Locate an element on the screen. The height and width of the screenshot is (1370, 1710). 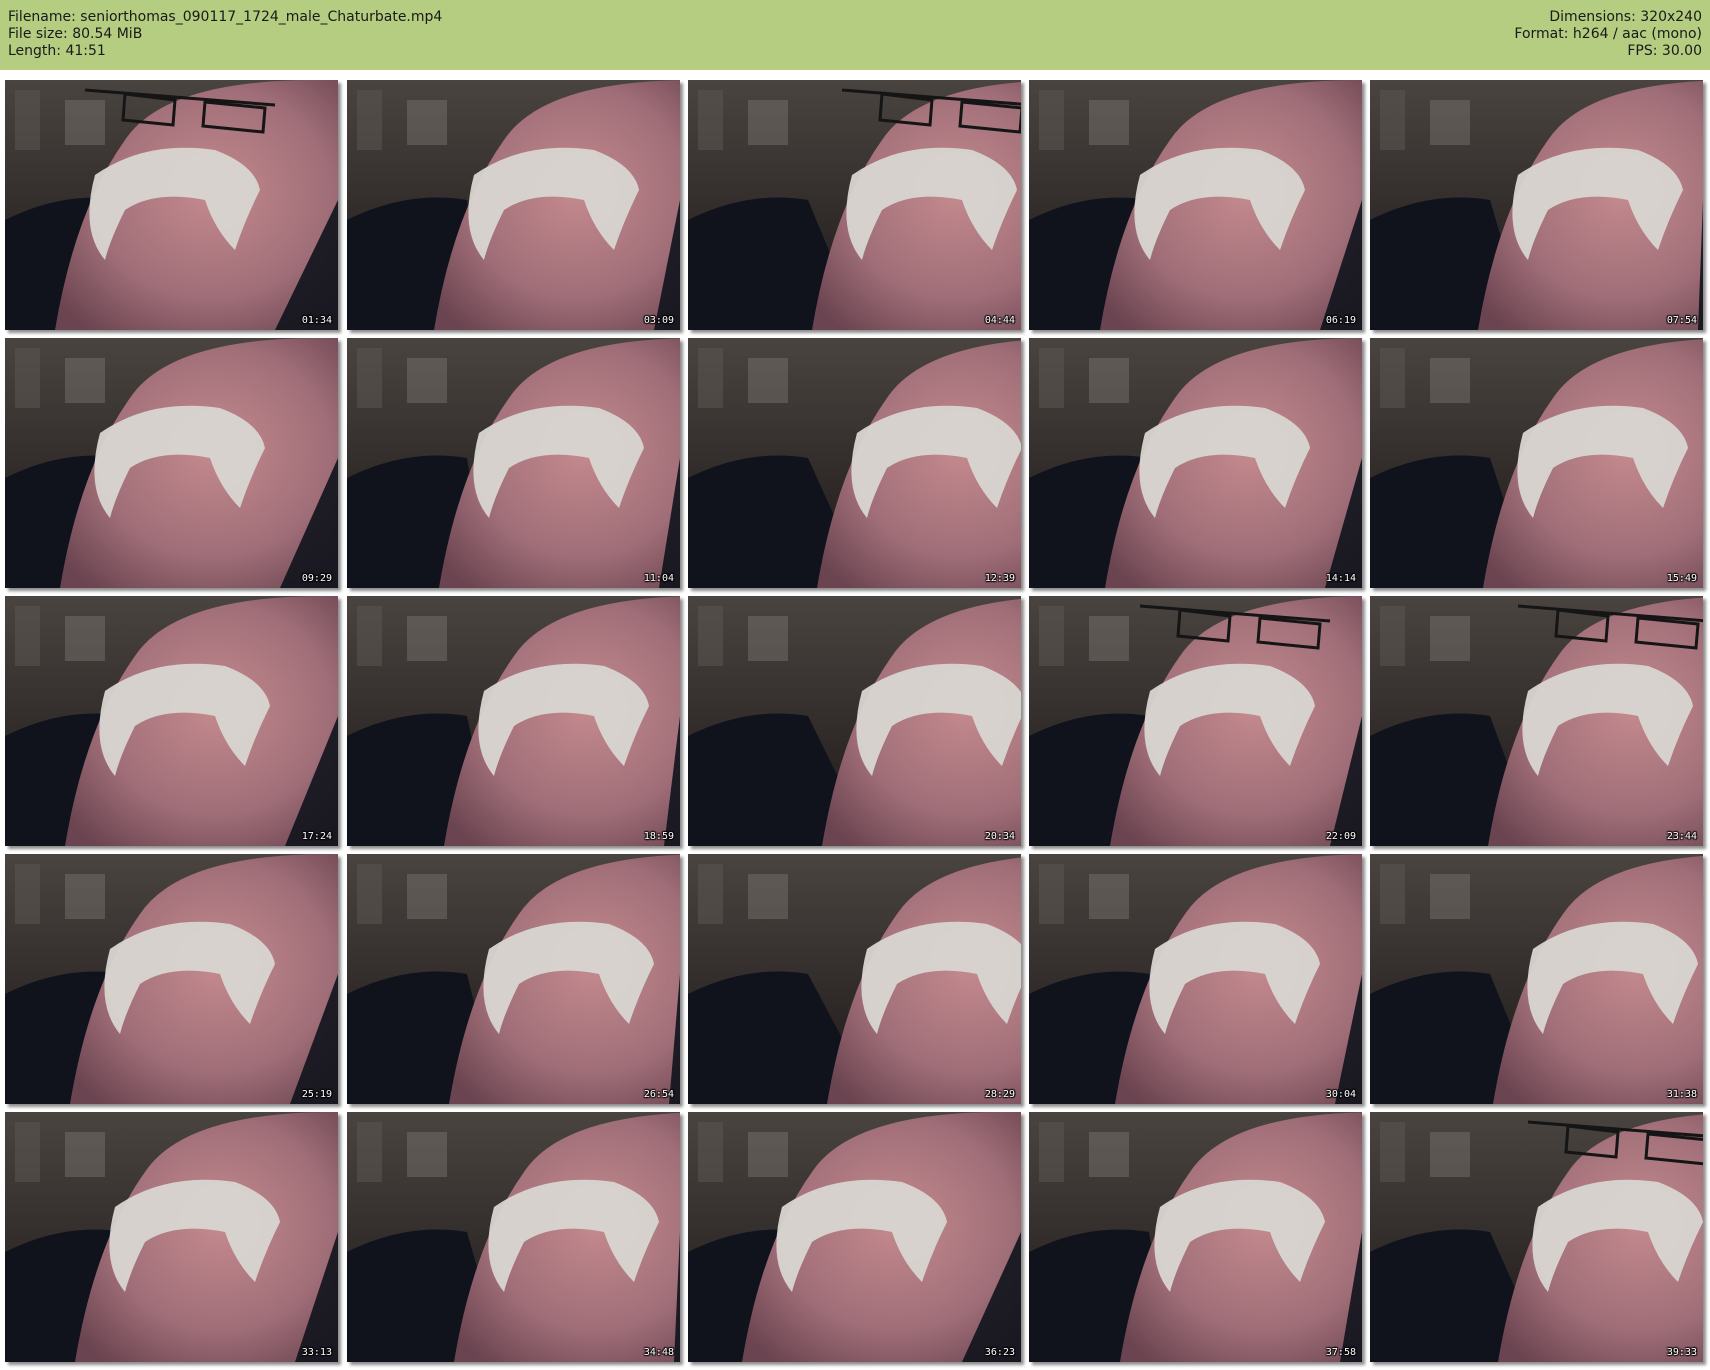
thumbnail-timestamp: 18:59 is located at coordinates (658, 836).